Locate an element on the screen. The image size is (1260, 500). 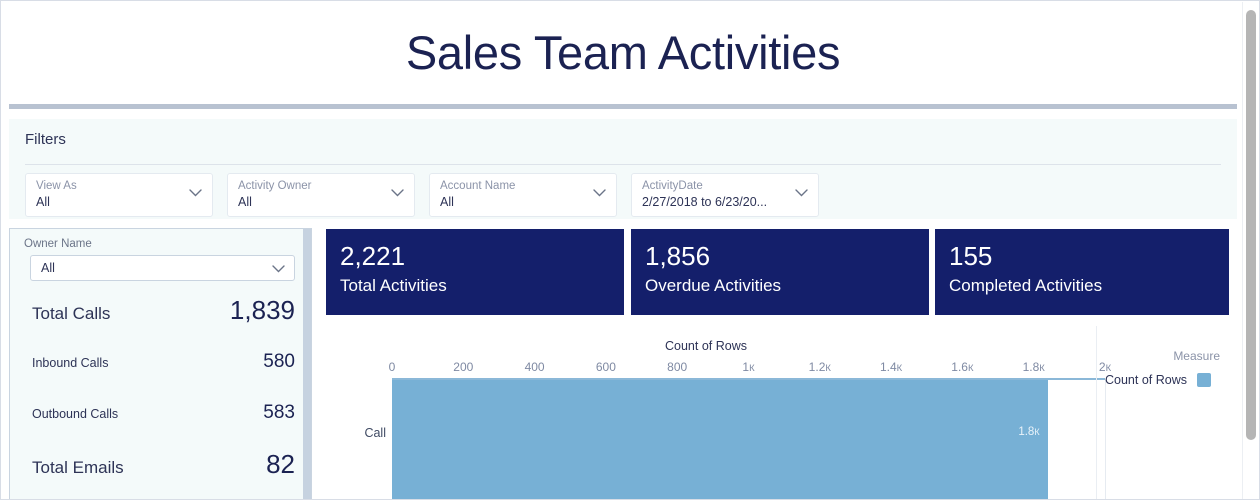
x-axis-tick-label: 0 is located at coordinates (392, 367).